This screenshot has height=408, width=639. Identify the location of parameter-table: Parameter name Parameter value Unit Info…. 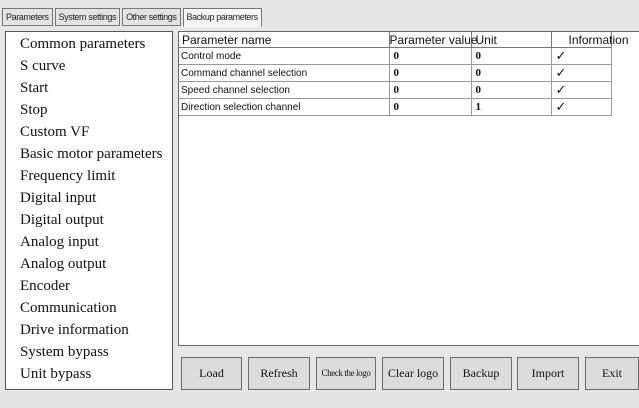
(404, 74).